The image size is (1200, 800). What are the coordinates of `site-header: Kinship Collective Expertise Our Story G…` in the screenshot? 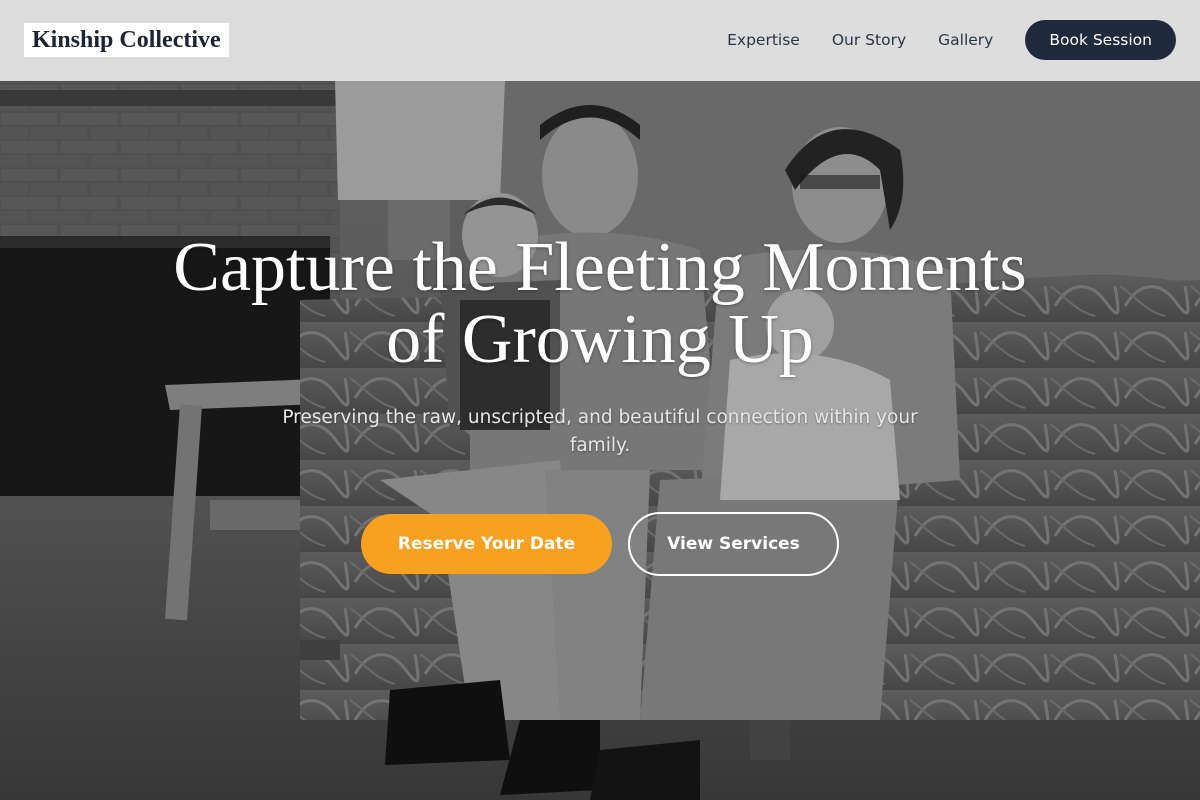 It's located at (600, 40).